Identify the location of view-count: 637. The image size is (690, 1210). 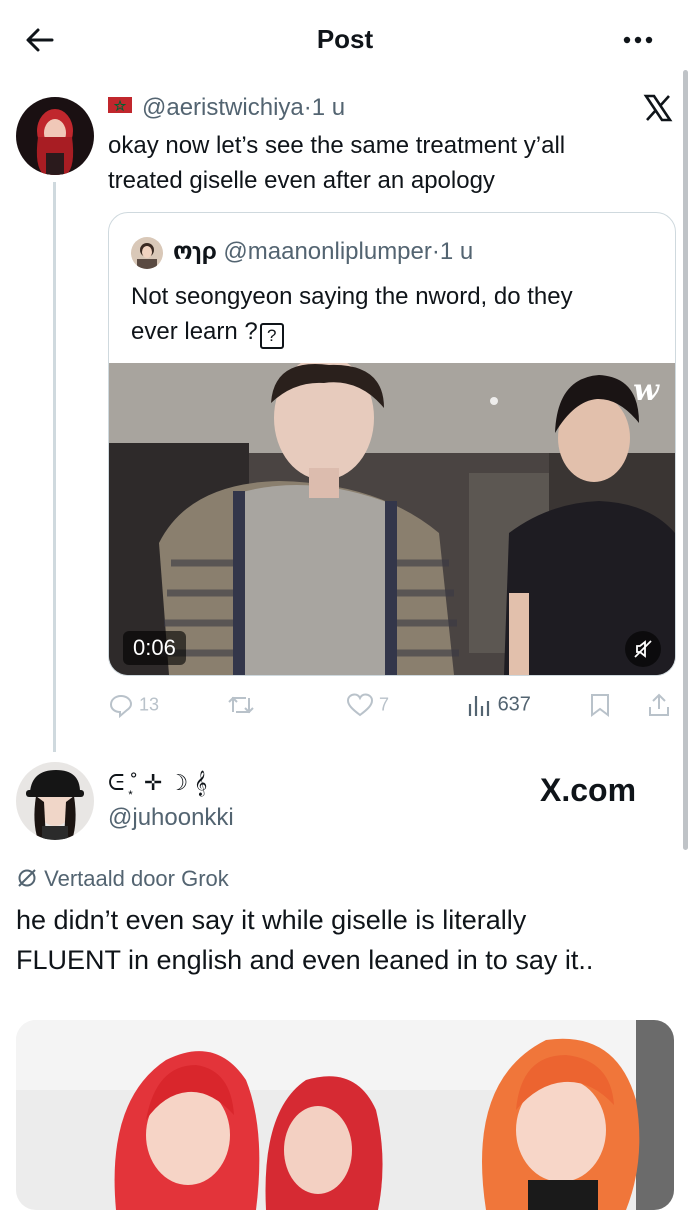
(514, 704).